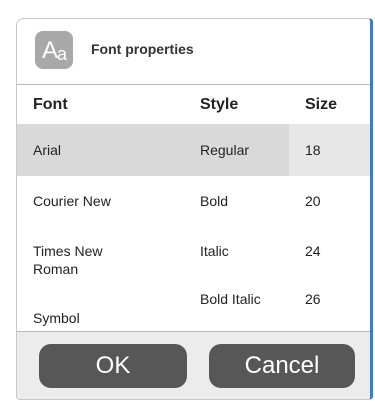 This screenshot has height=402, width=375. What do you see at coordinates (329, 202) in the screenshot?
I see `cell-size-container: 20` at bounding box center [329, 202].